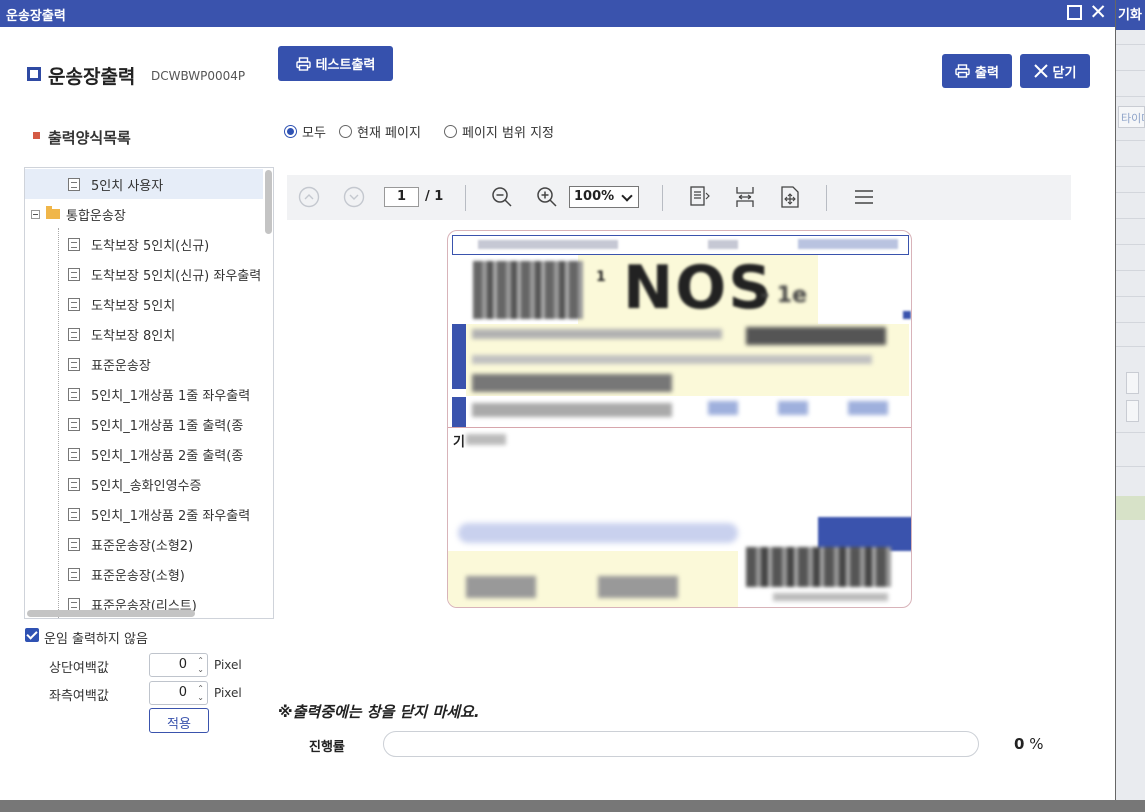 This screenshot has height=812, width=1145. What do you see at coordinates (499, 131) in the screenshot?
I see `radio-page-range: 페이지 범위 지정` at bounding box center [499, 131].